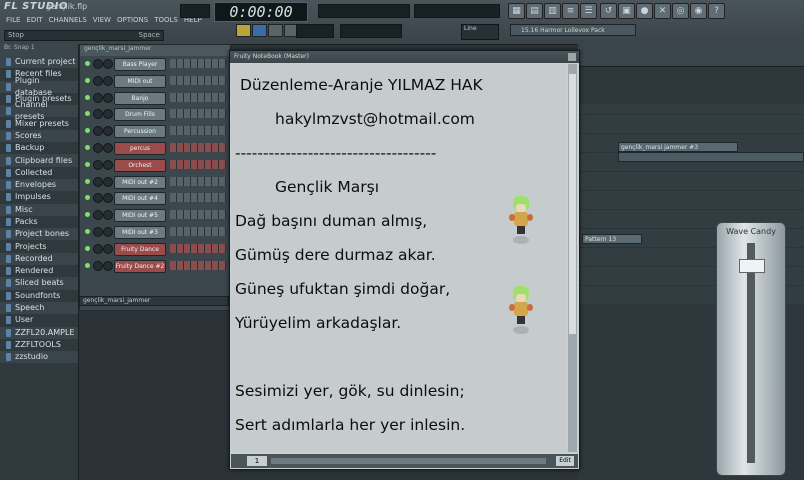 The image size is (804, 480). Describe the element at coordinates (573, 30) in the screenshot. I see `preset-selector: 15.16 Harmor Lollevox Pack` at that location.